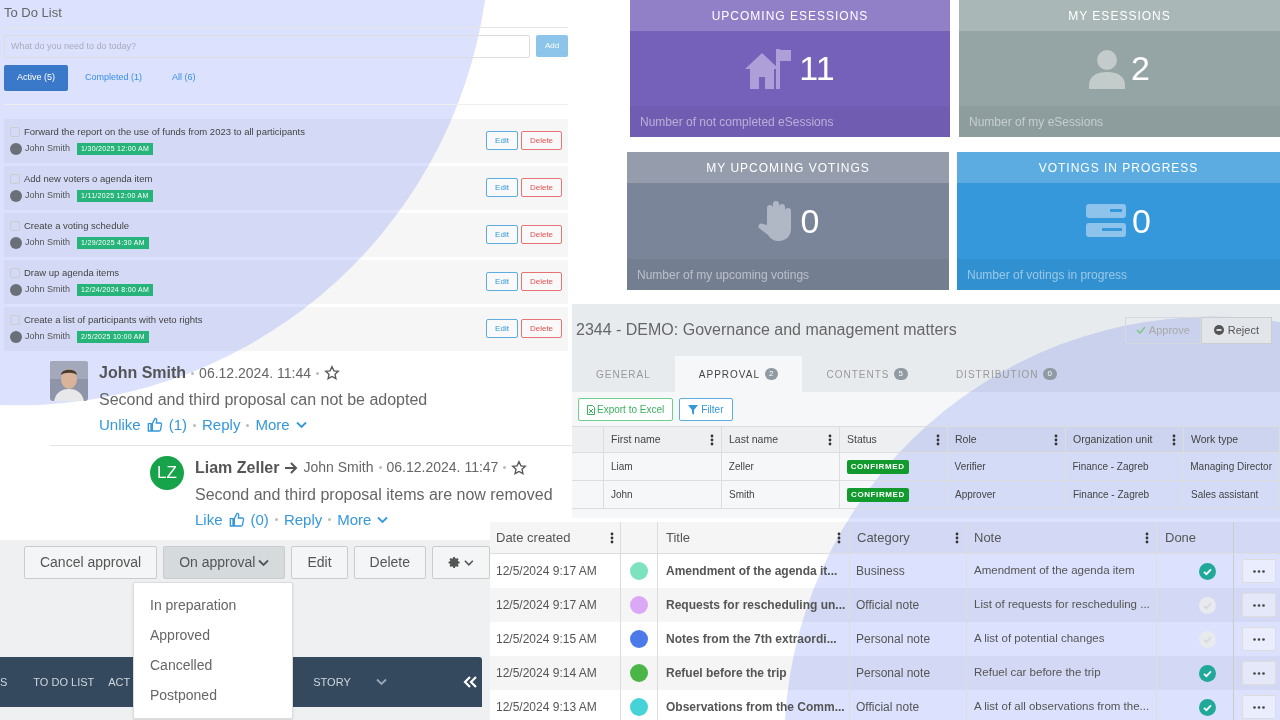 The width and height of the screenshot is (1280, 720). What do you see at coordinates (738, 374) in the screenshot?
I see `document-tab: APPROVAL 2` at bounding box center [738, 374].